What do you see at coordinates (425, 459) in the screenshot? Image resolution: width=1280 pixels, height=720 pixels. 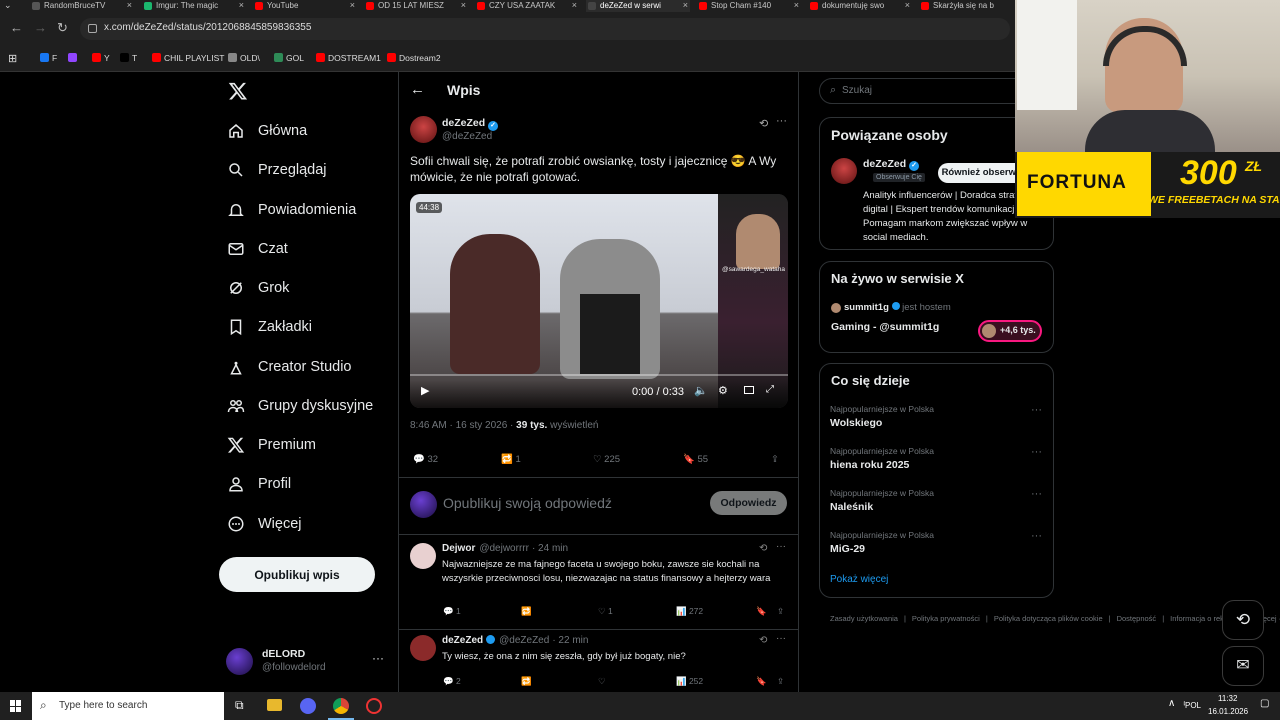 I see `reply-action: 💬 32` at bounding box center [425, 459].